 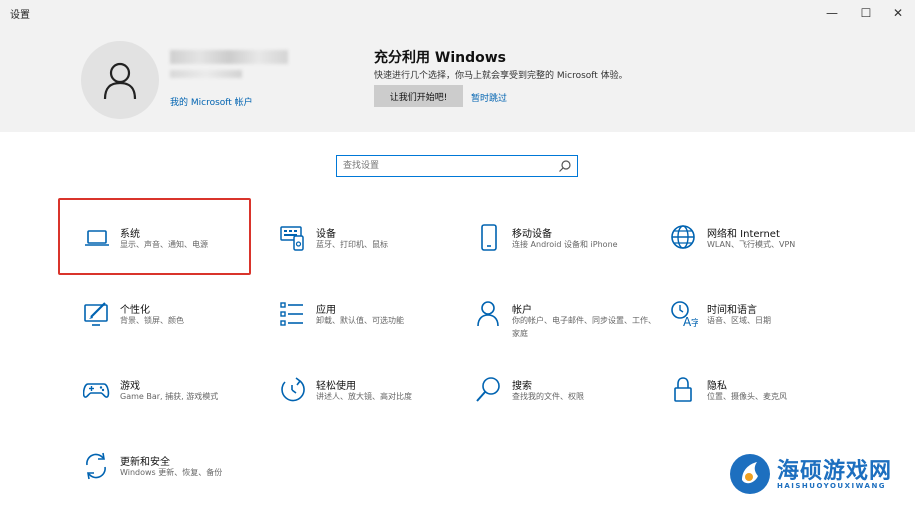 I want to click on maximize-button: ☐, so click(x=866, y=13).